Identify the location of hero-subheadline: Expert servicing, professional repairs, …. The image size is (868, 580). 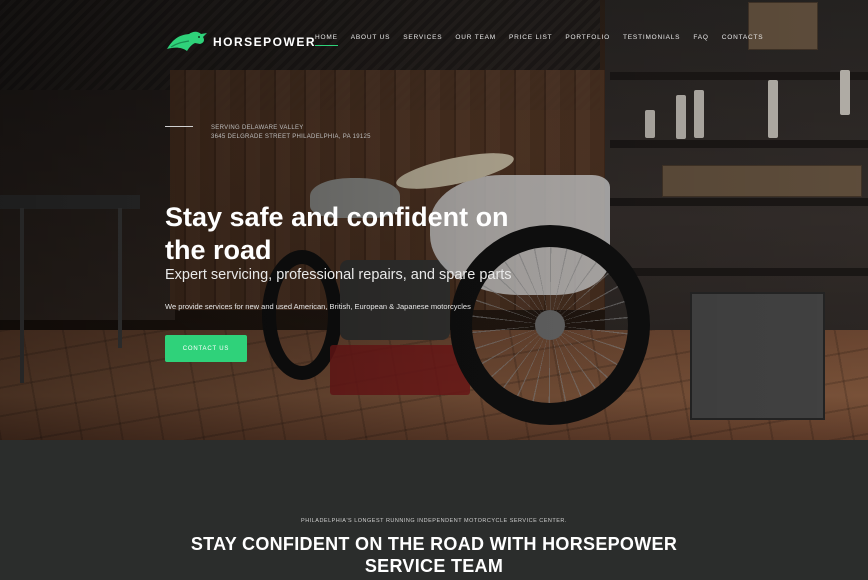
(338, 275).